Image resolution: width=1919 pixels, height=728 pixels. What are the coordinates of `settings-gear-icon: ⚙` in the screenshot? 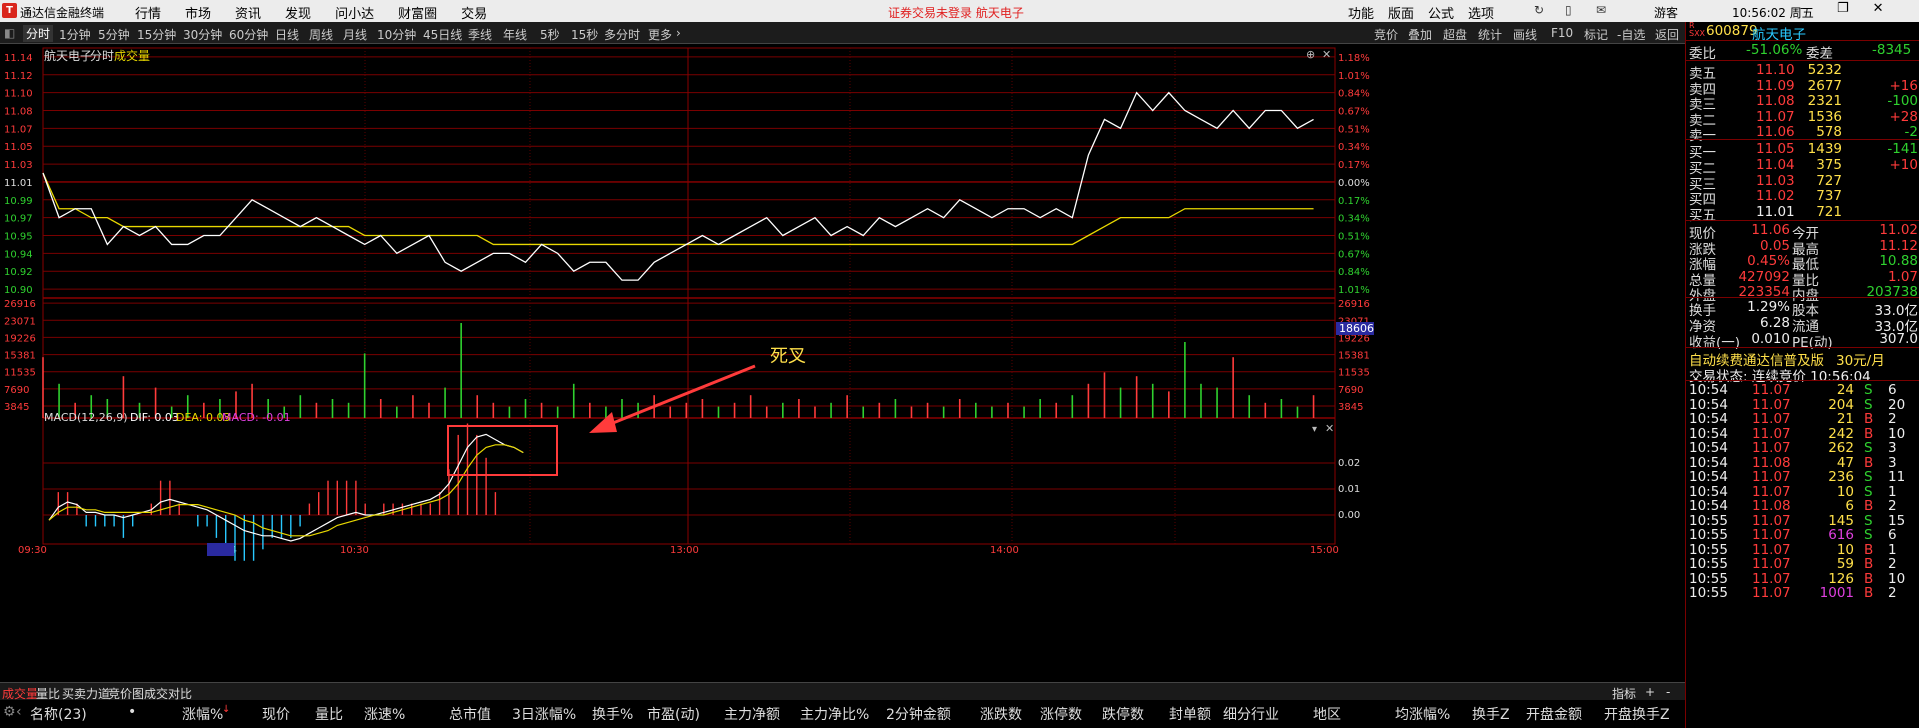 It's located at (9, 712).